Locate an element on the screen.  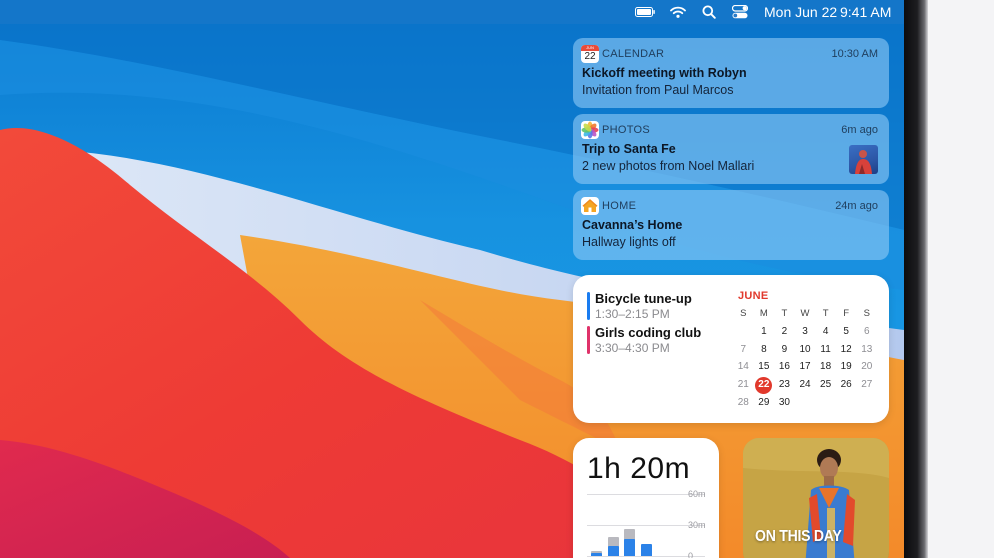
calendar-day: 13 is located at coordinates (866, 350).